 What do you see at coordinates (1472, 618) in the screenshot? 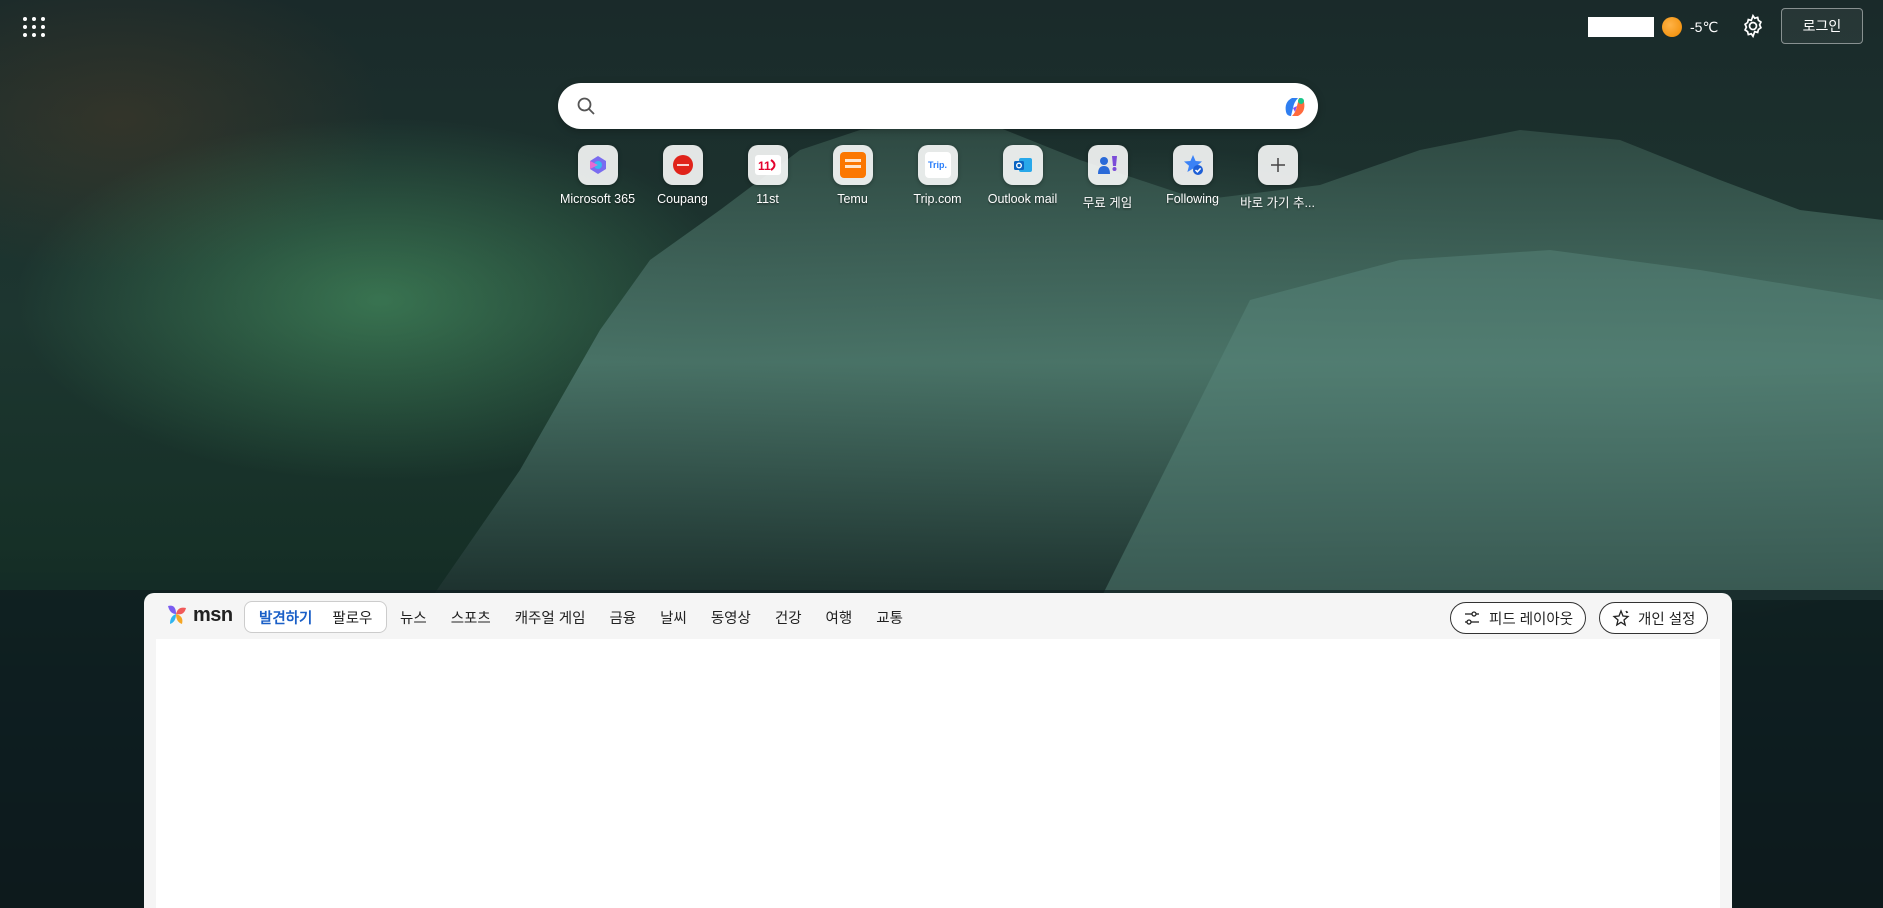
I see `sliders-icon` at bounding box center [1472, 618].